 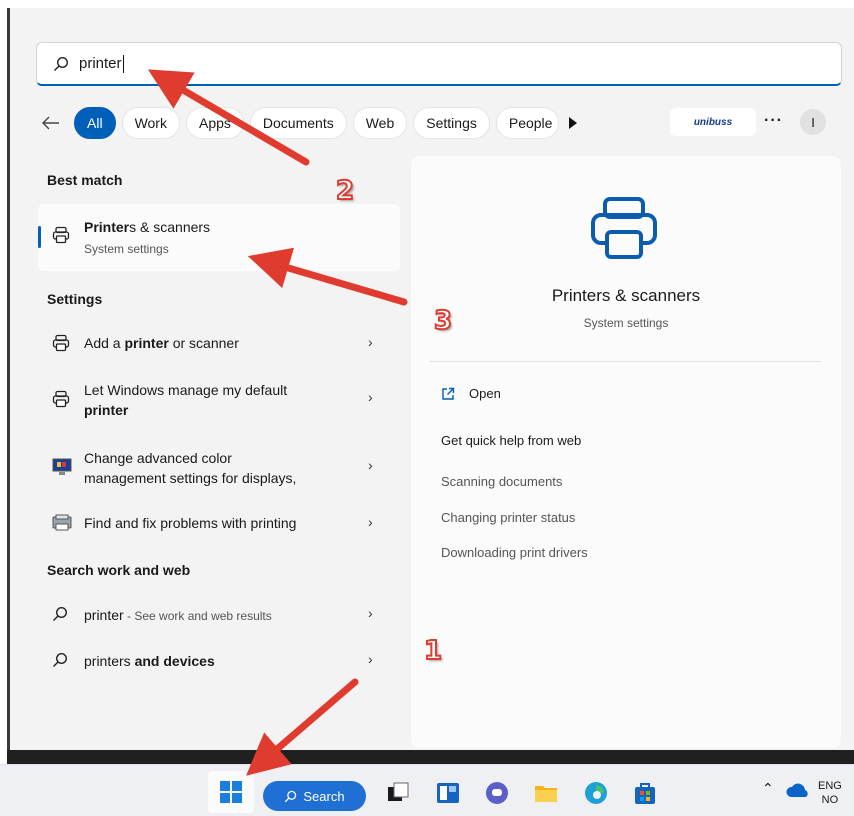 I want to click on open-action: Open, so click(x=471, y=393).